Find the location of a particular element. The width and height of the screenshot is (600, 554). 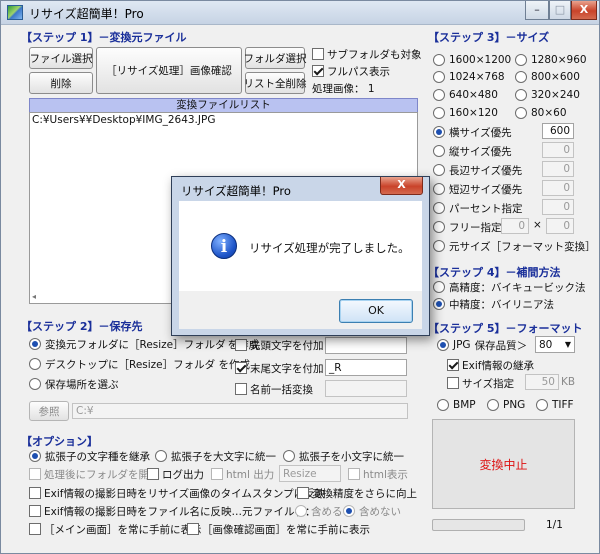

bmp-radio: BMP is located at coordinates (456, 405).